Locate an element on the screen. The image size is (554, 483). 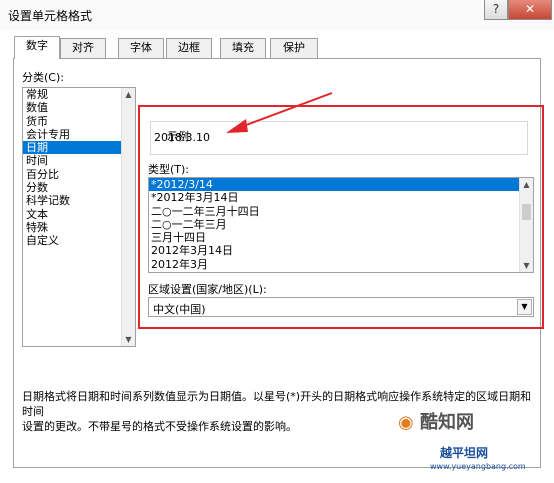
category-item: 会计专用 is located at coordinates (79, 134).